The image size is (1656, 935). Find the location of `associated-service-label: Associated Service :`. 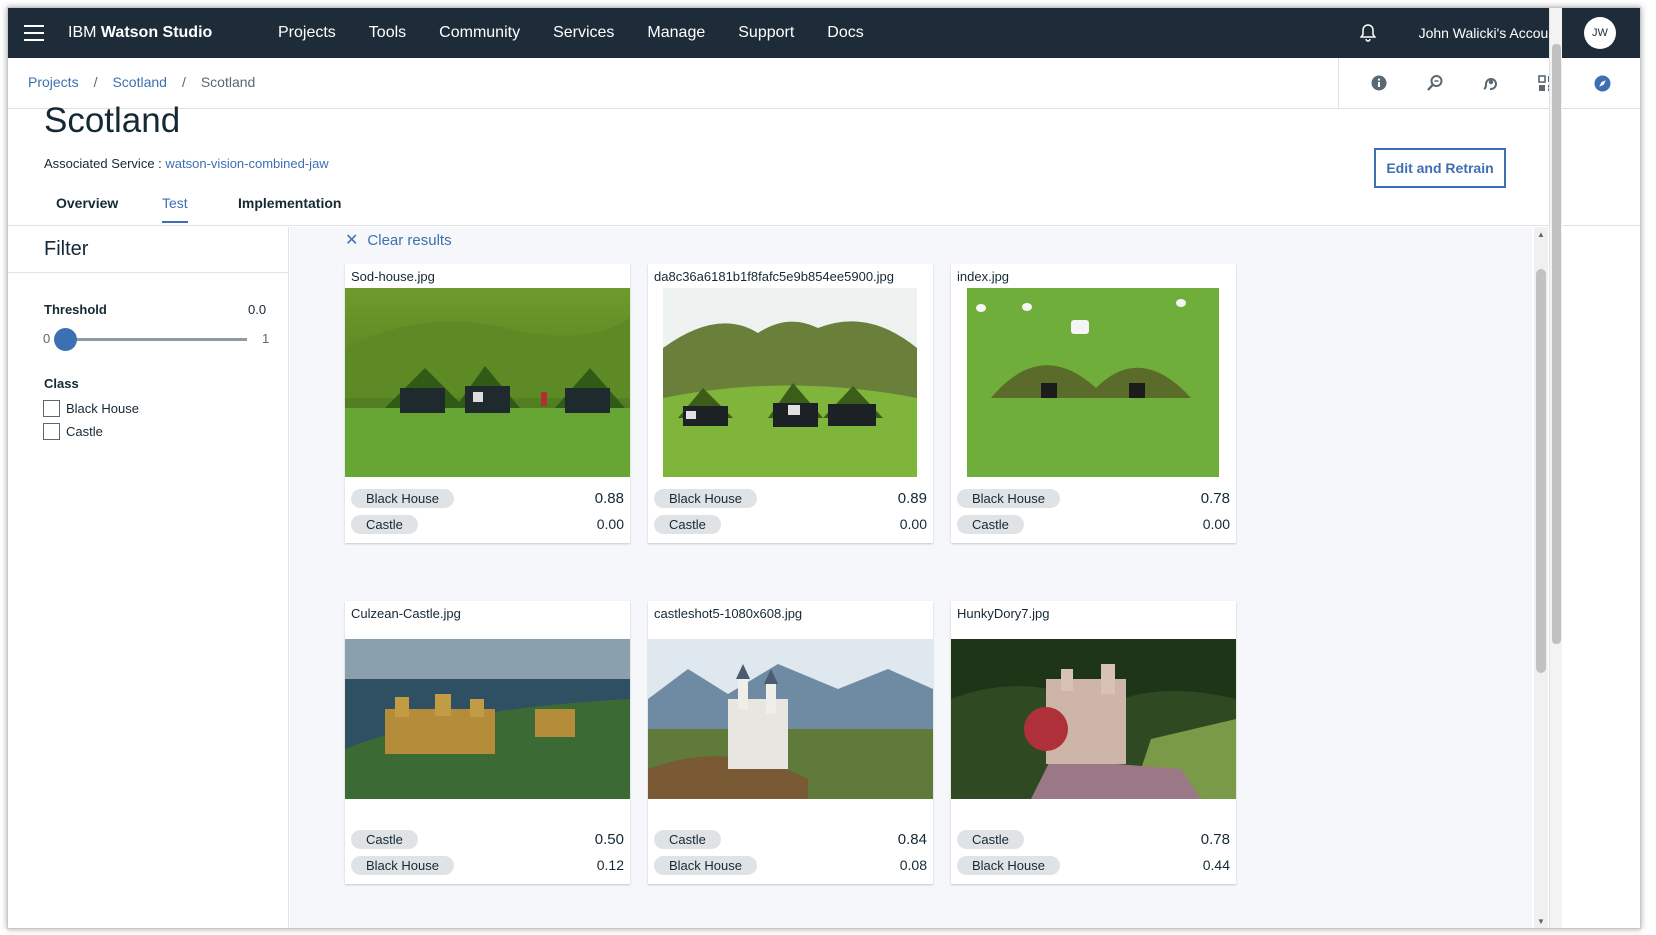

associated-service-label: Associated Service : is located at coordinates (103, 163).